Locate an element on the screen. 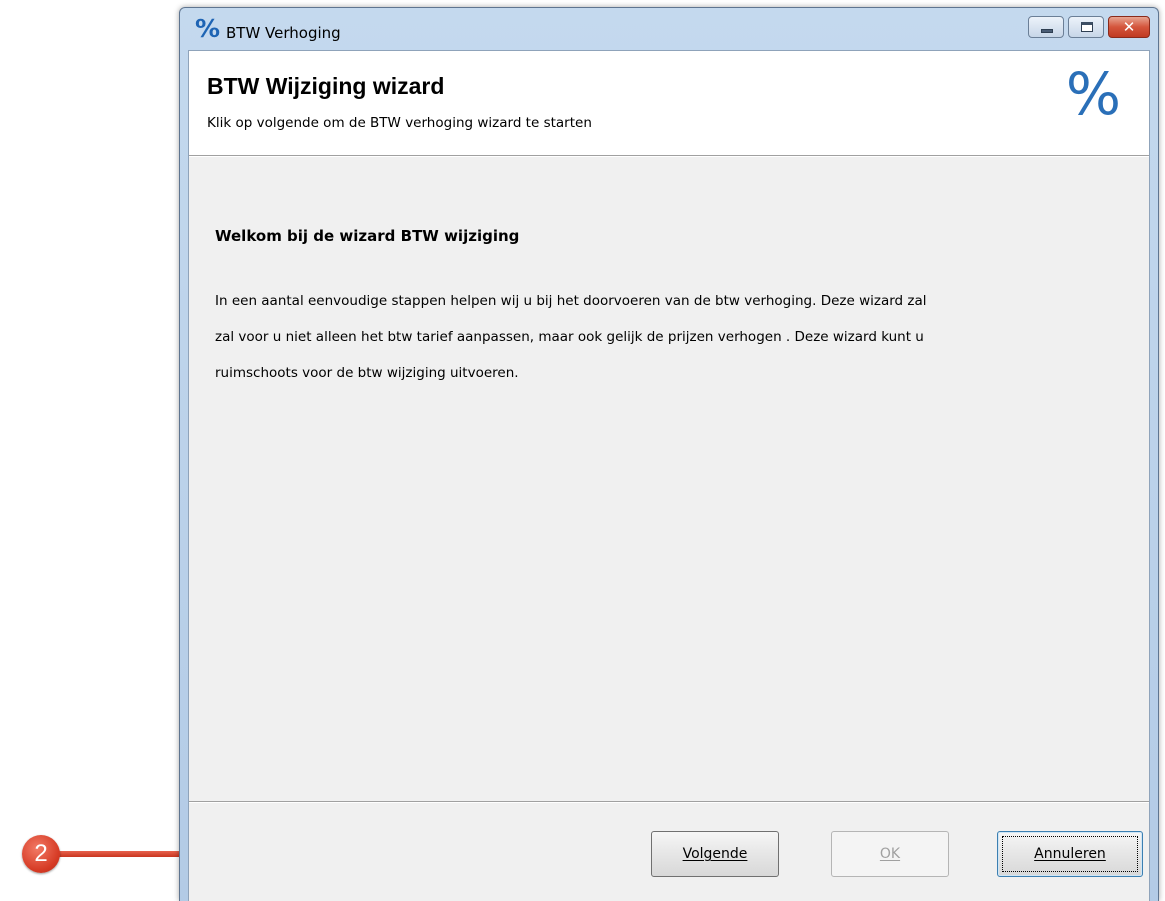 The height and width of the screenshot is (901, 1165). welcome-title: Welkom bij de wizard BTW wijziging is located at coordinates (367, 236).